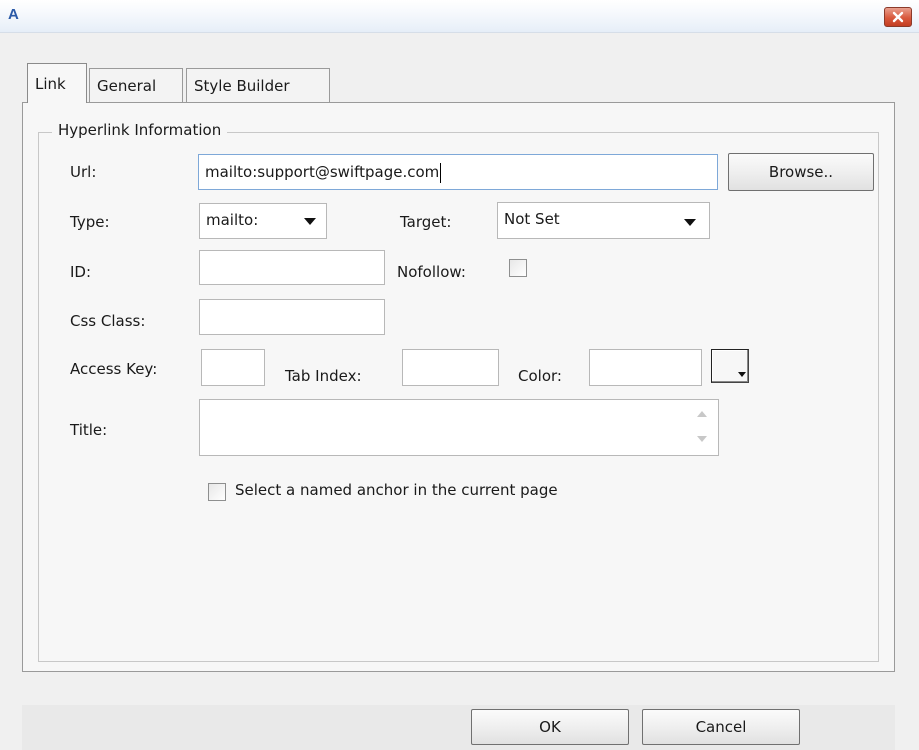 The height and width of the screenshot is (750, 919). Describe the element at coordinates (50, 84) in the screenshot. I see `tab-link-label: Link` at that location.